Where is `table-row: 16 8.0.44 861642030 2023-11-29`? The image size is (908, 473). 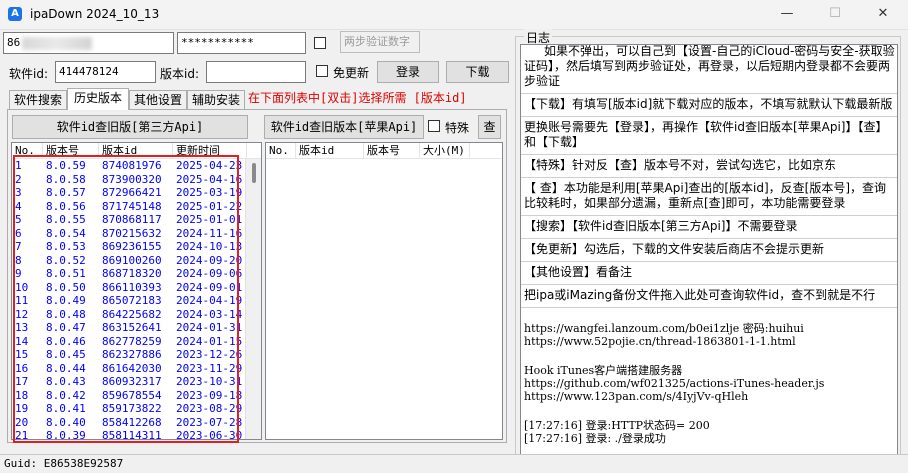 table-row: 16 8.0.44 861642030 2023-11-29 is located at coordinates (136, 369).